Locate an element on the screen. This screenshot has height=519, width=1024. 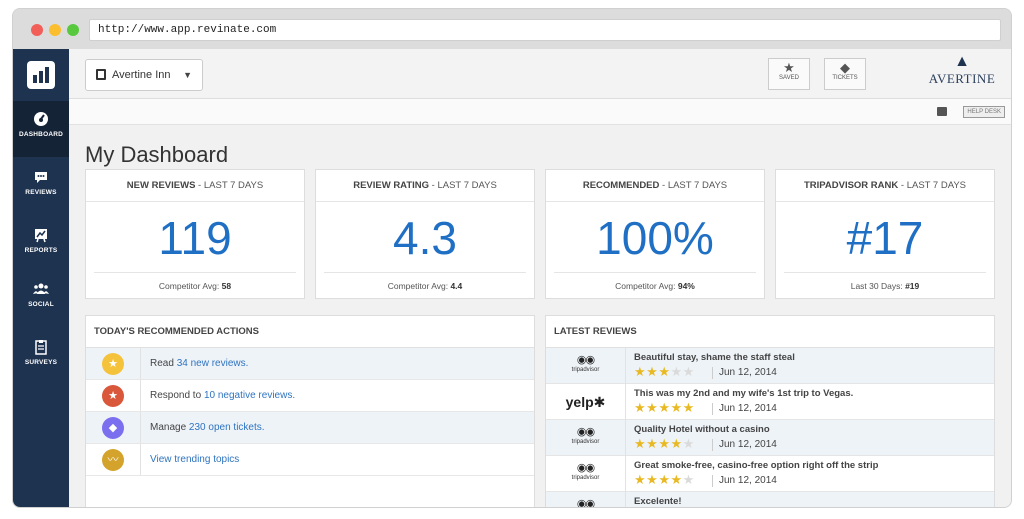
card-value: 119 is located at coordinates (195, 238).